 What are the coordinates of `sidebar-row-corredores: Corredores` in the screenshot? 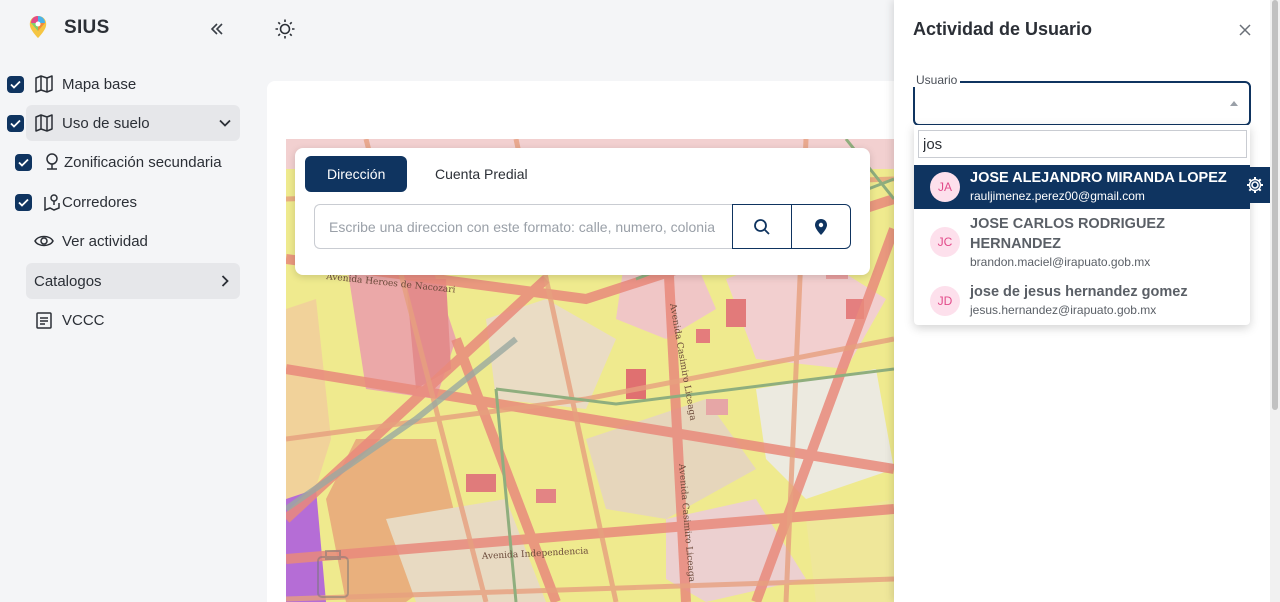 It's located at (80, 202).